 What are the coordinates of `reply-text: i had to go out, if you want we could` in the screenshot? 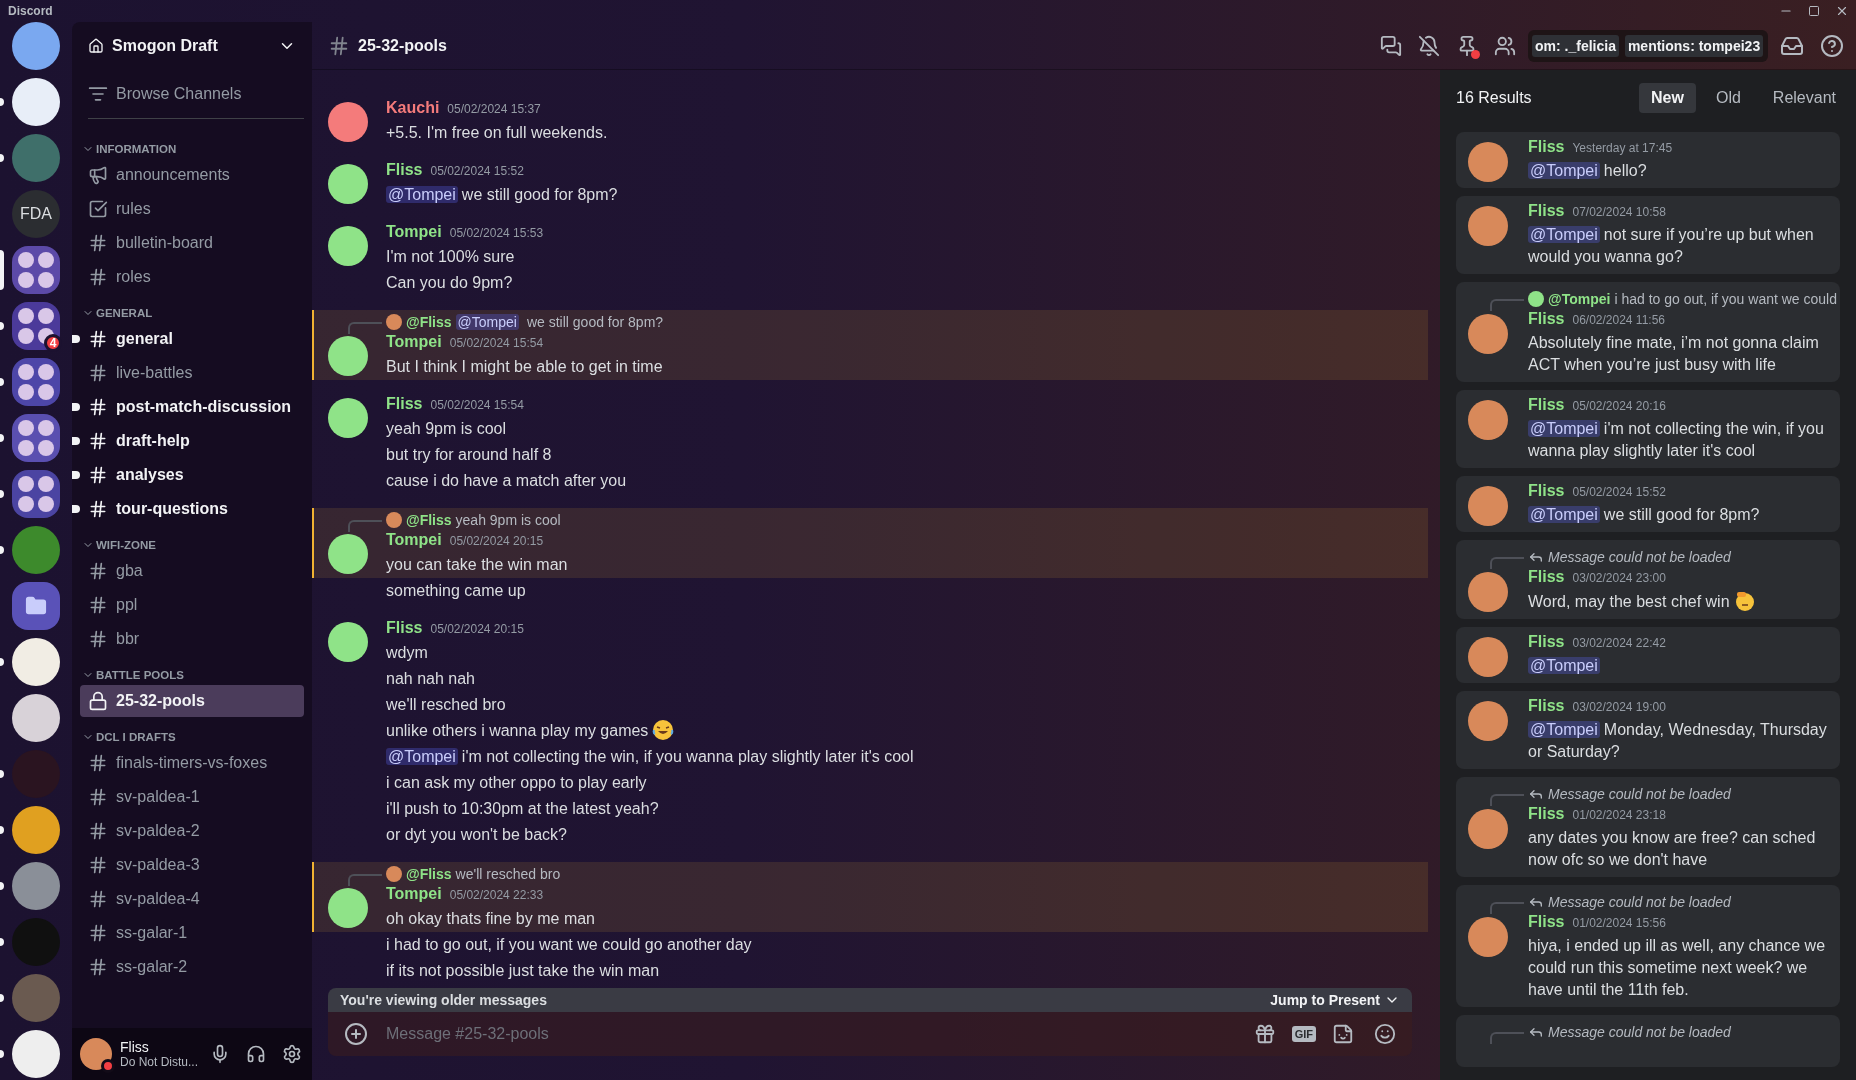 It's located at (1725, 299).